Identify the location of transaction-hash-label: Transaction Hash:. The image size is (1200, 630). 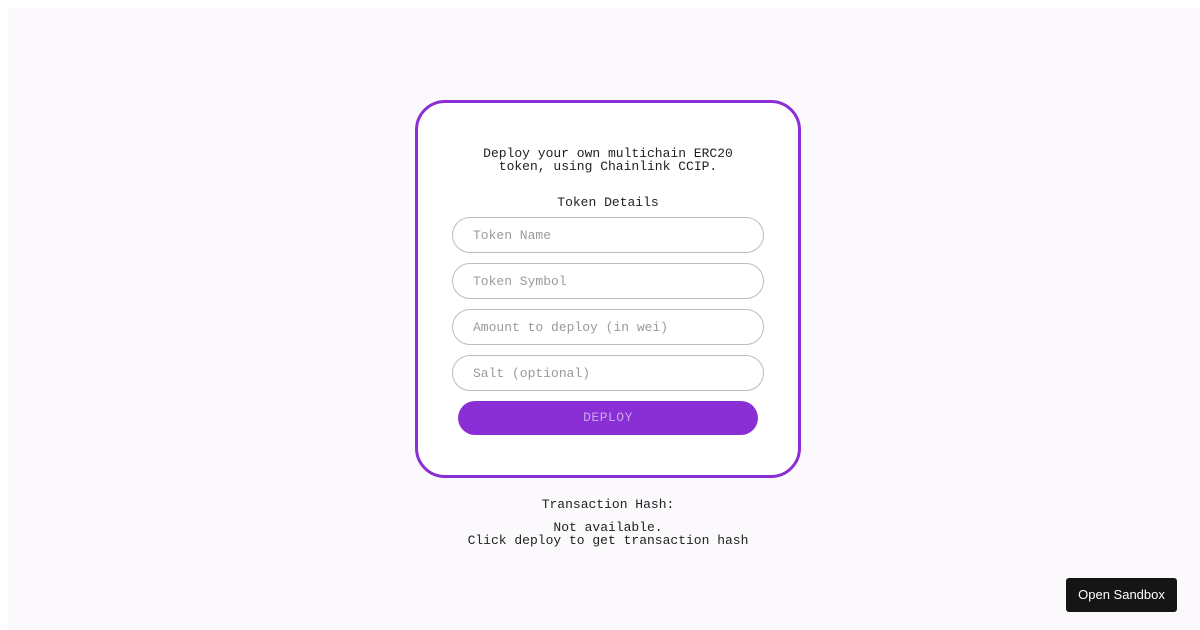
(608, 504).